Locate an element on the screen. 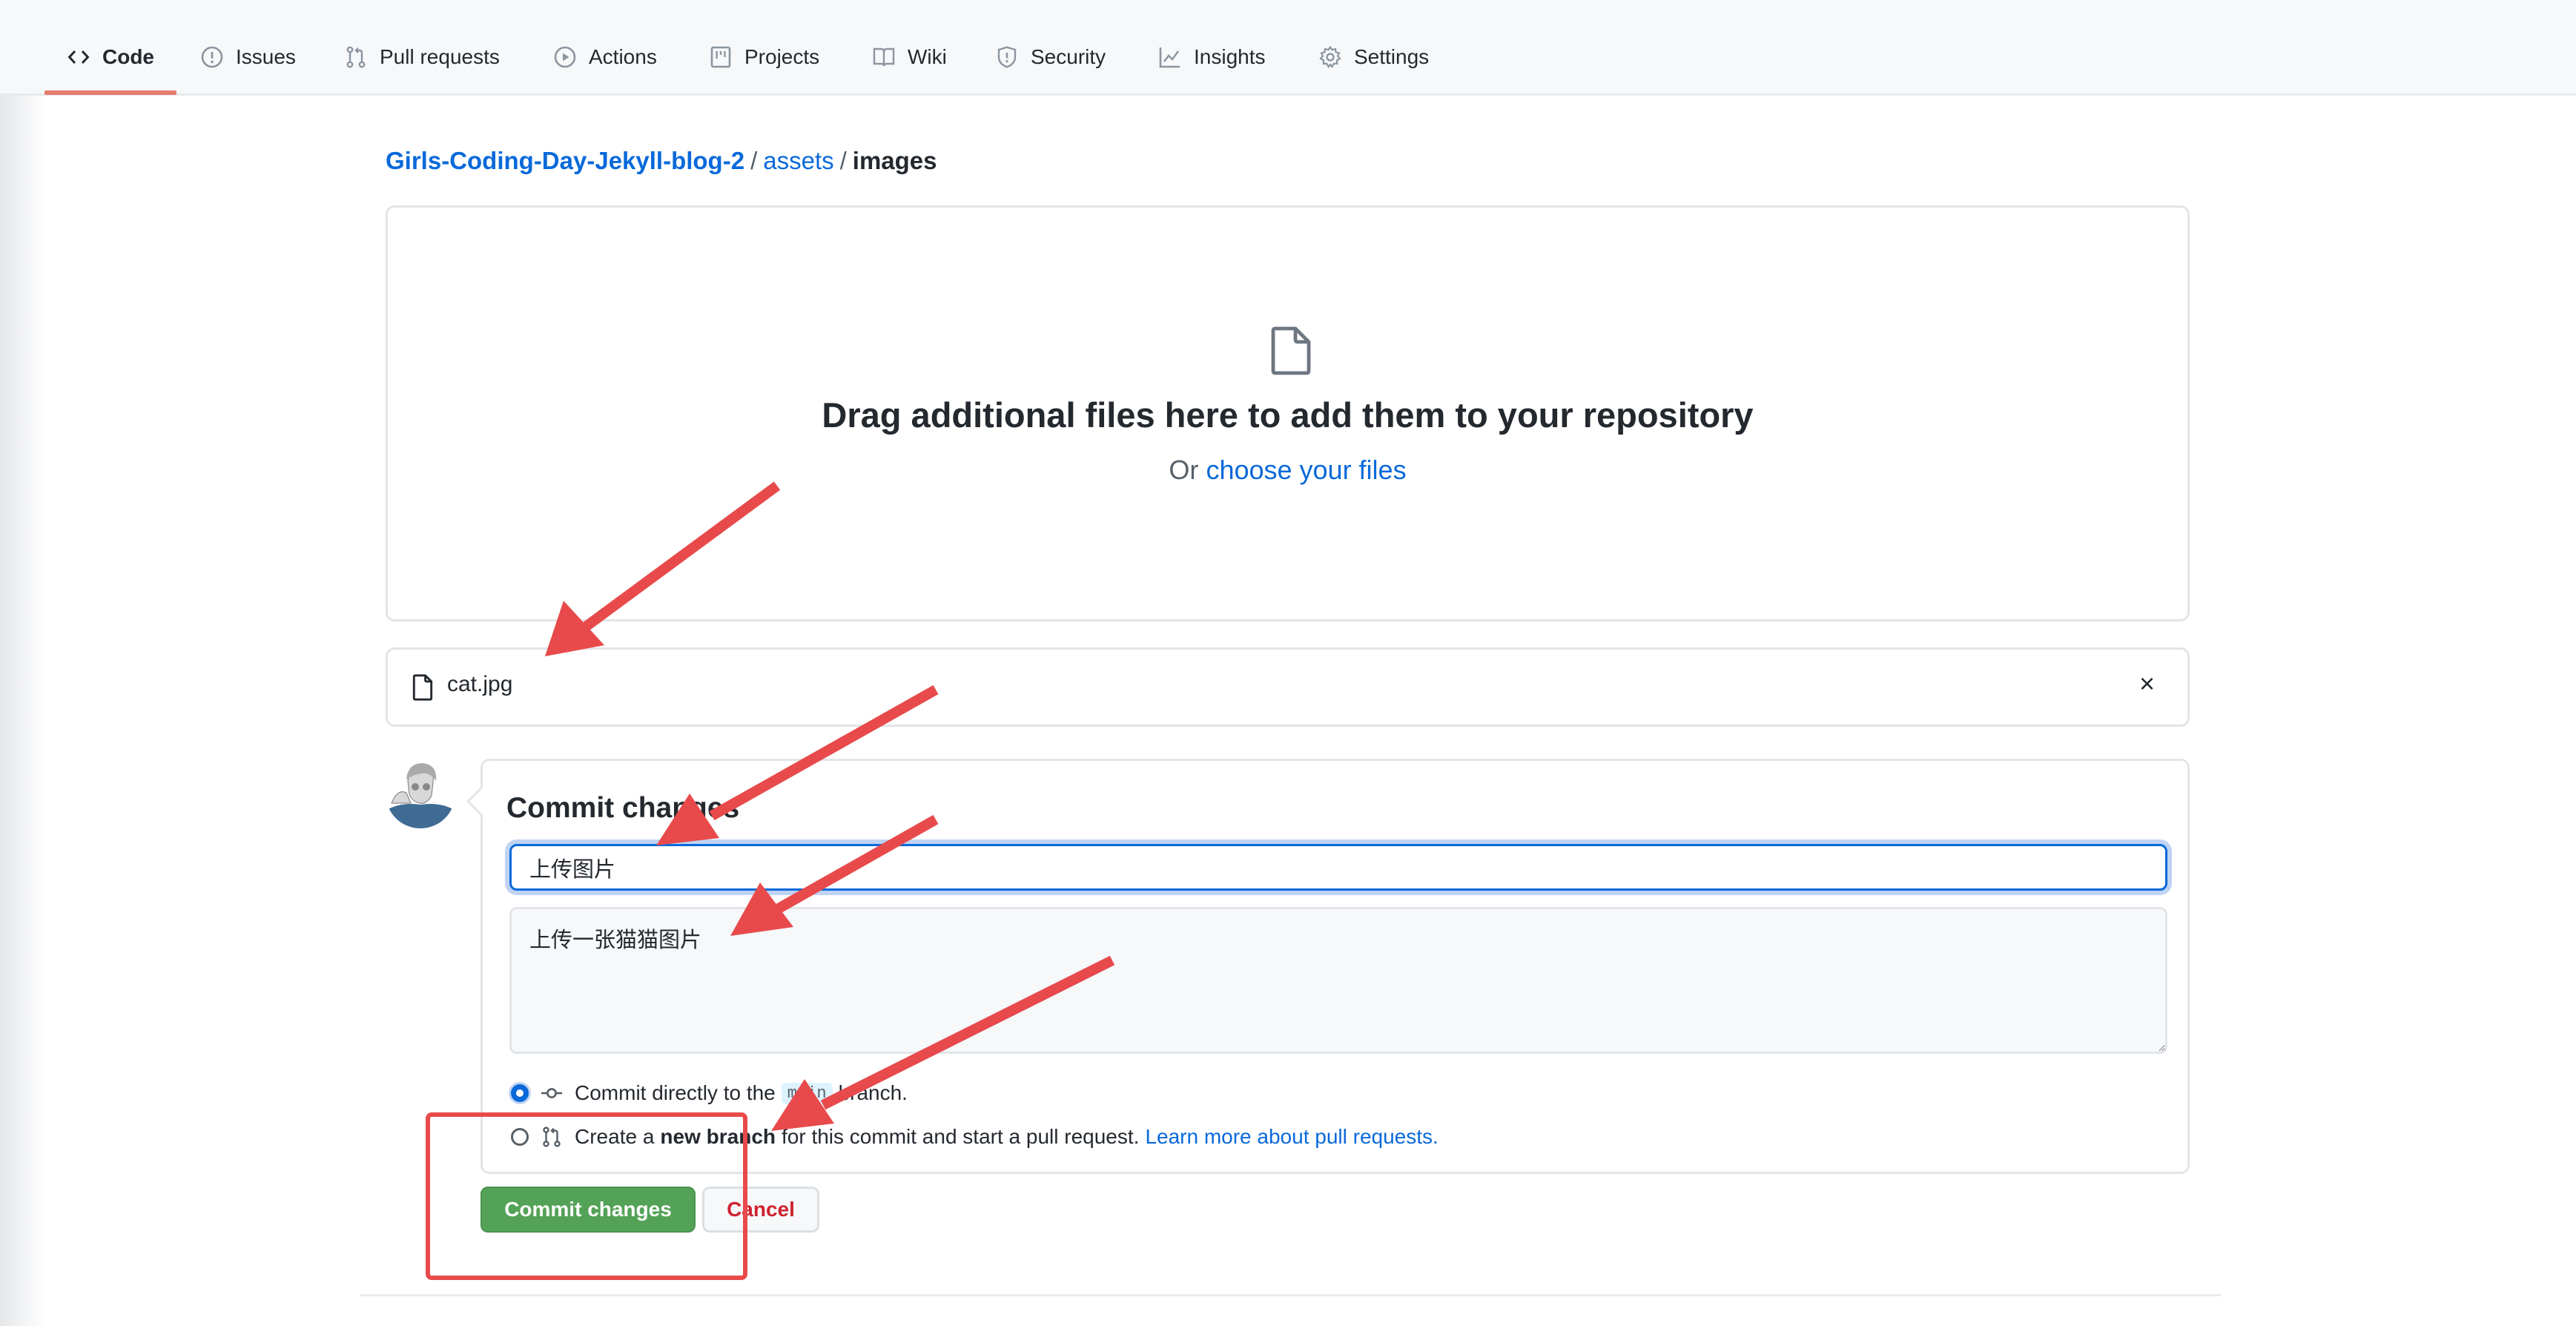  dropzone-subtitle: Or choose your files is located at coordinates (1287, 470).